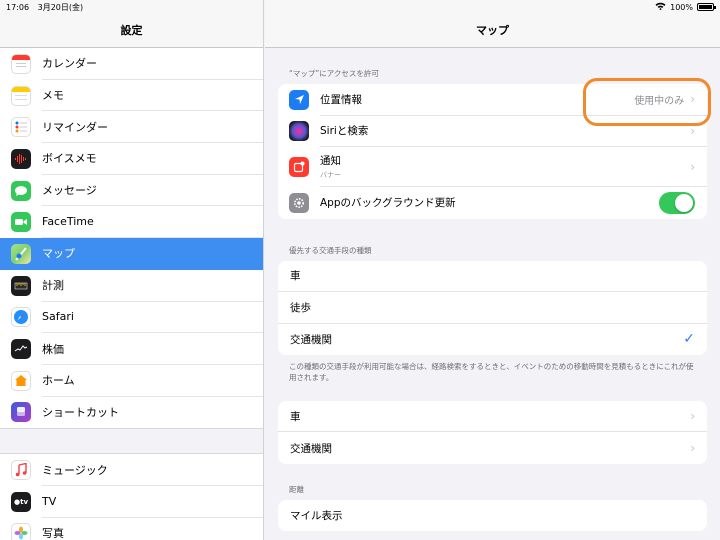 This screenshot has width=720, height=540. What do you see at coordinates (131, 413) in the screenshot?
I see `sidebar-item-shortcuts: ショートカット` at bounding box center [131, 413].